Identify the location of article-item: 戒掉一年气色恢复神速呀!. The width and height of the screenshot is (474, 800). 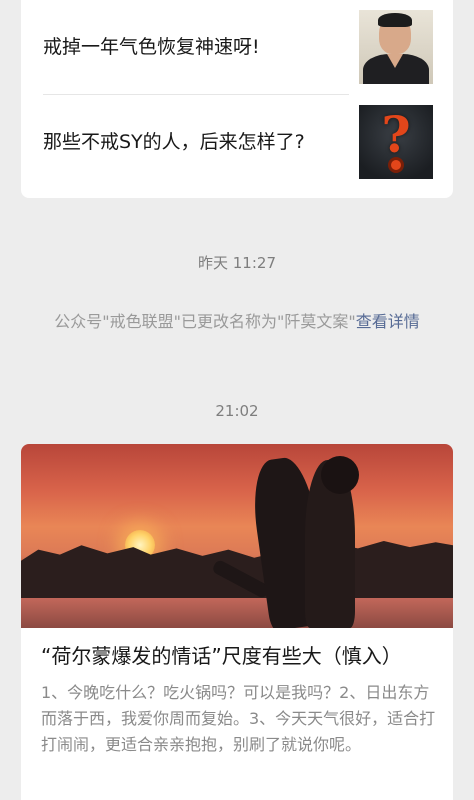
(238, 47).